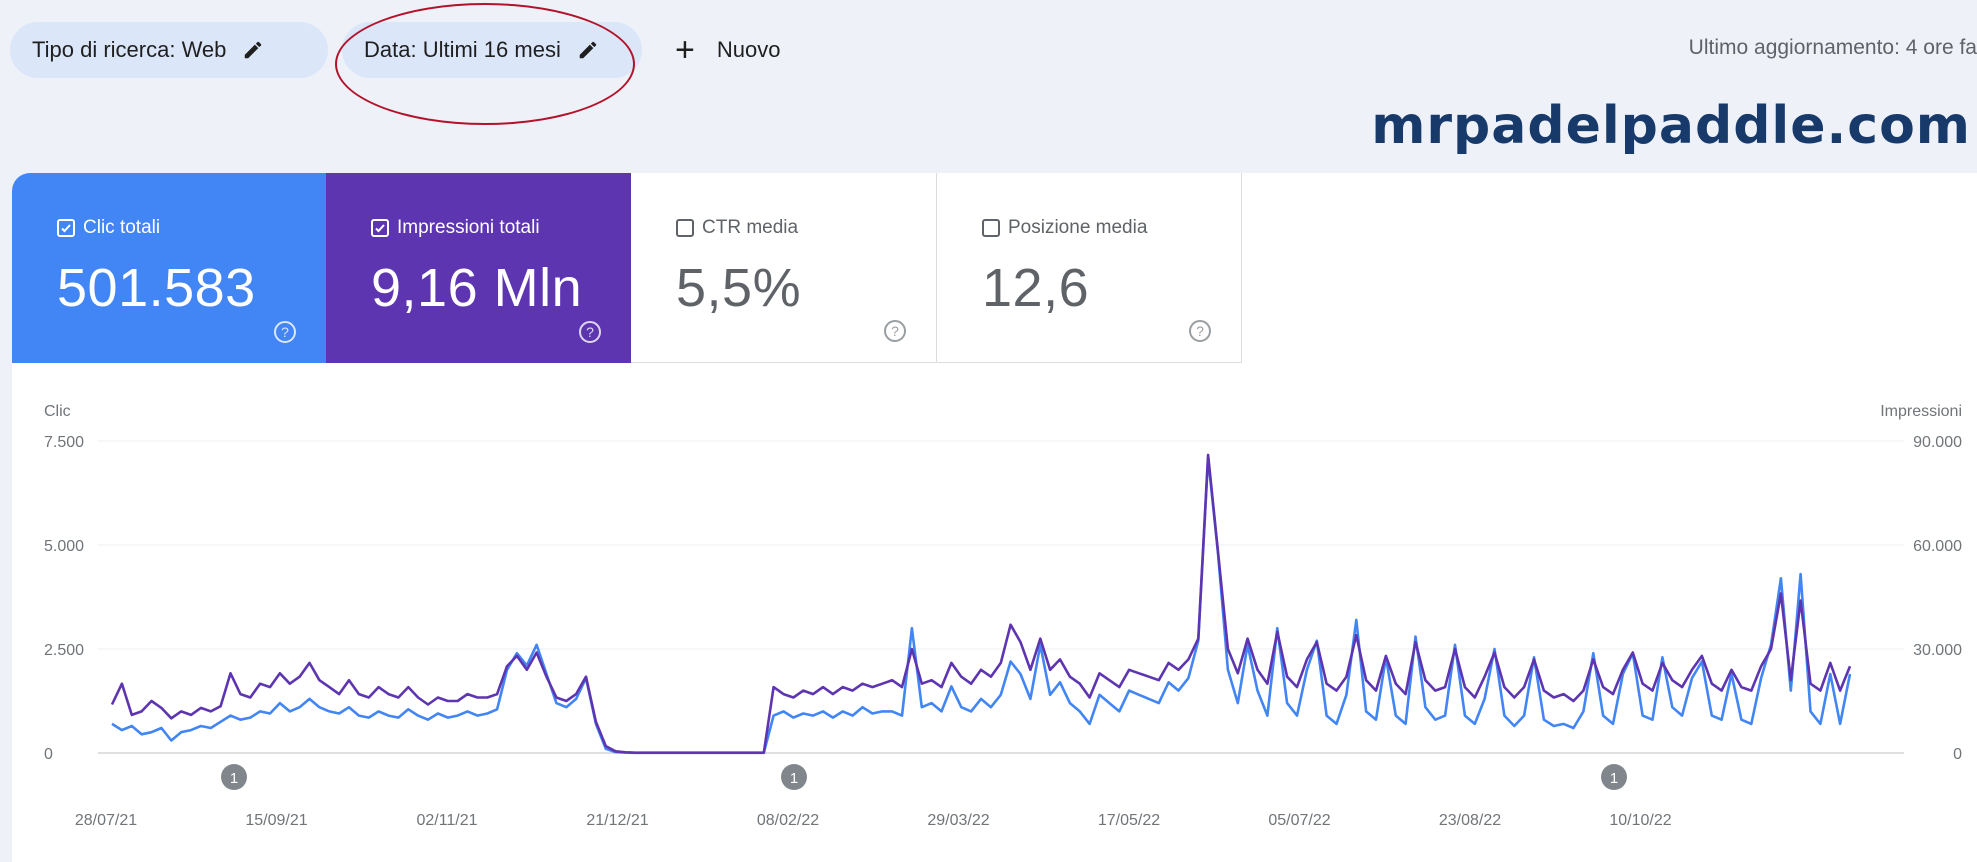 This screenshot has width=1977, height=862. I want to click on x-axis-tick-label: 23/08/22, so click(1470, 820).